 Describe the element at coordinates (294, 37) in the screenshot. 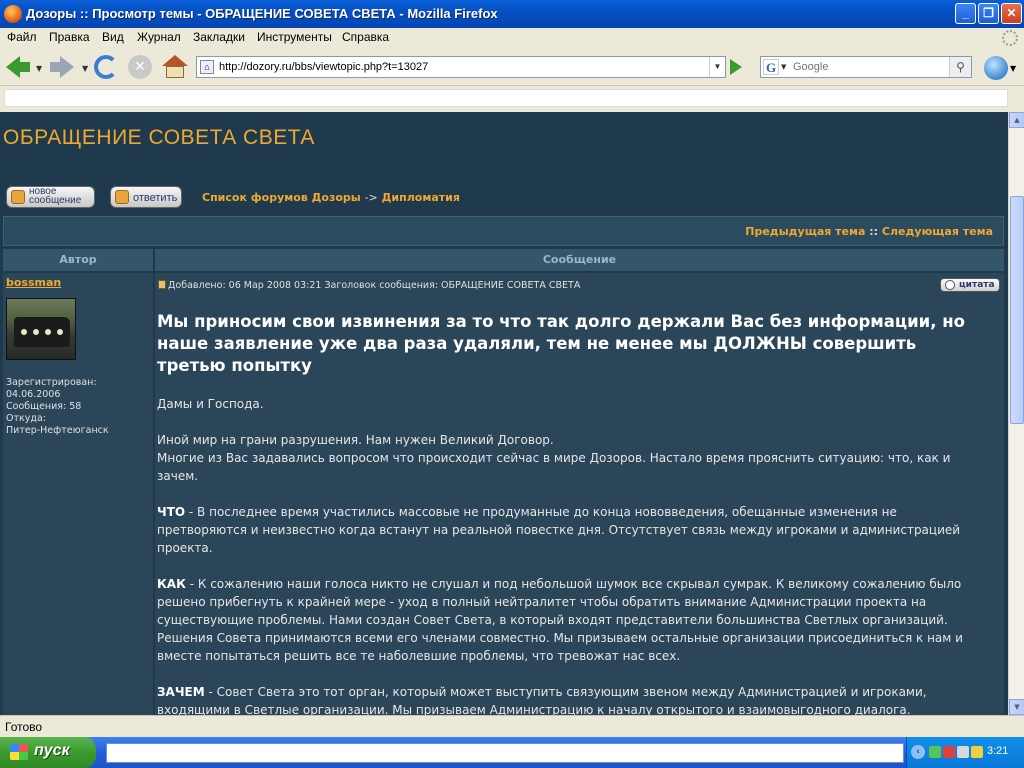

I see `menu-tools: Инструменты` at that location.